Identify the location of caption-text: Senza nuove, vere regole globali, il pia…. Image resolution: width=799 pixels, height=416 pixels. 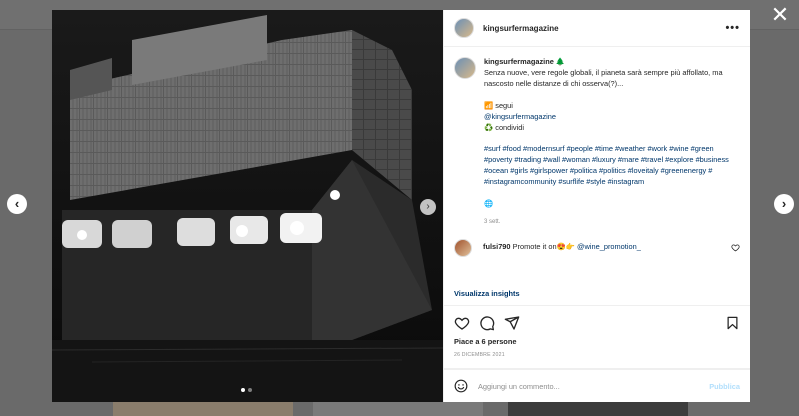
(603, 77).